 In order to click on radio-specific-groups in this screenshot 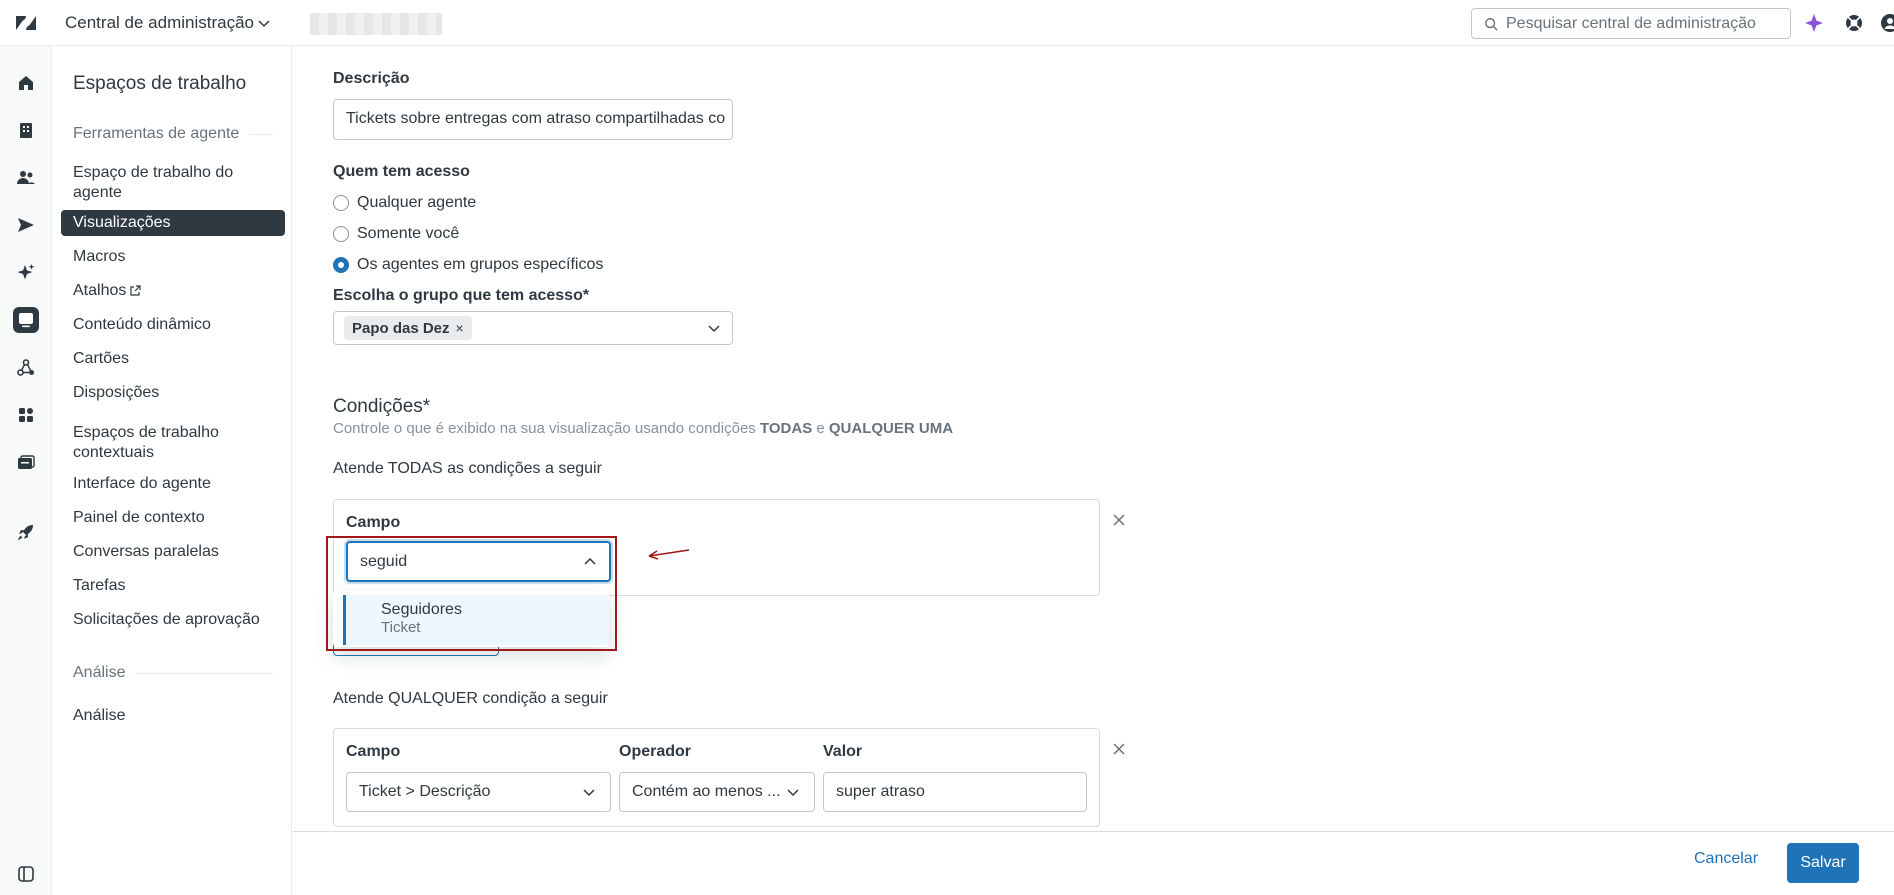, I will do `click(341, 265)`.